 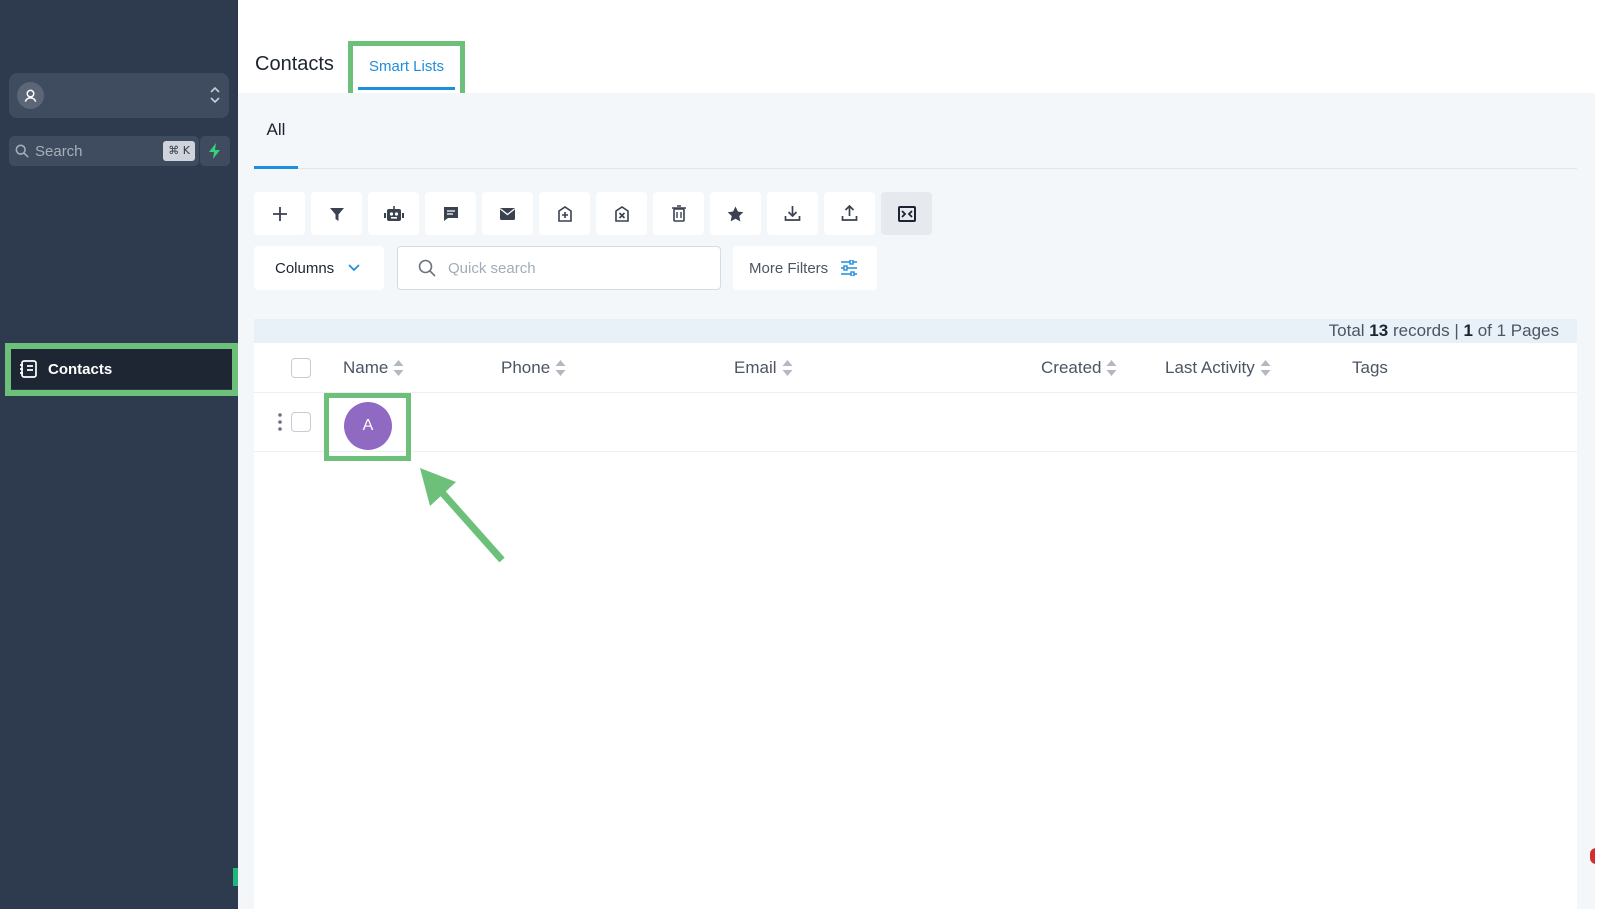 What do you see at coordinates (533, 368) in the screenshot?
I see `column-header-phone: Phone` at bounding box center [533, 368].